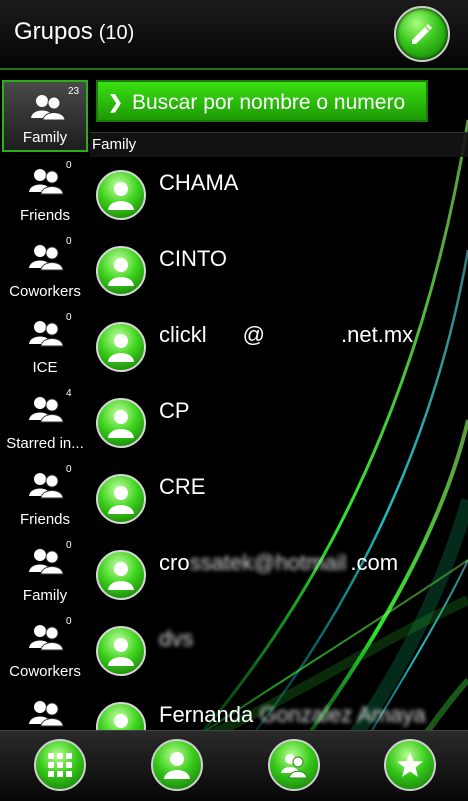  I want to click on dialpad-icon, so click(60, 765).